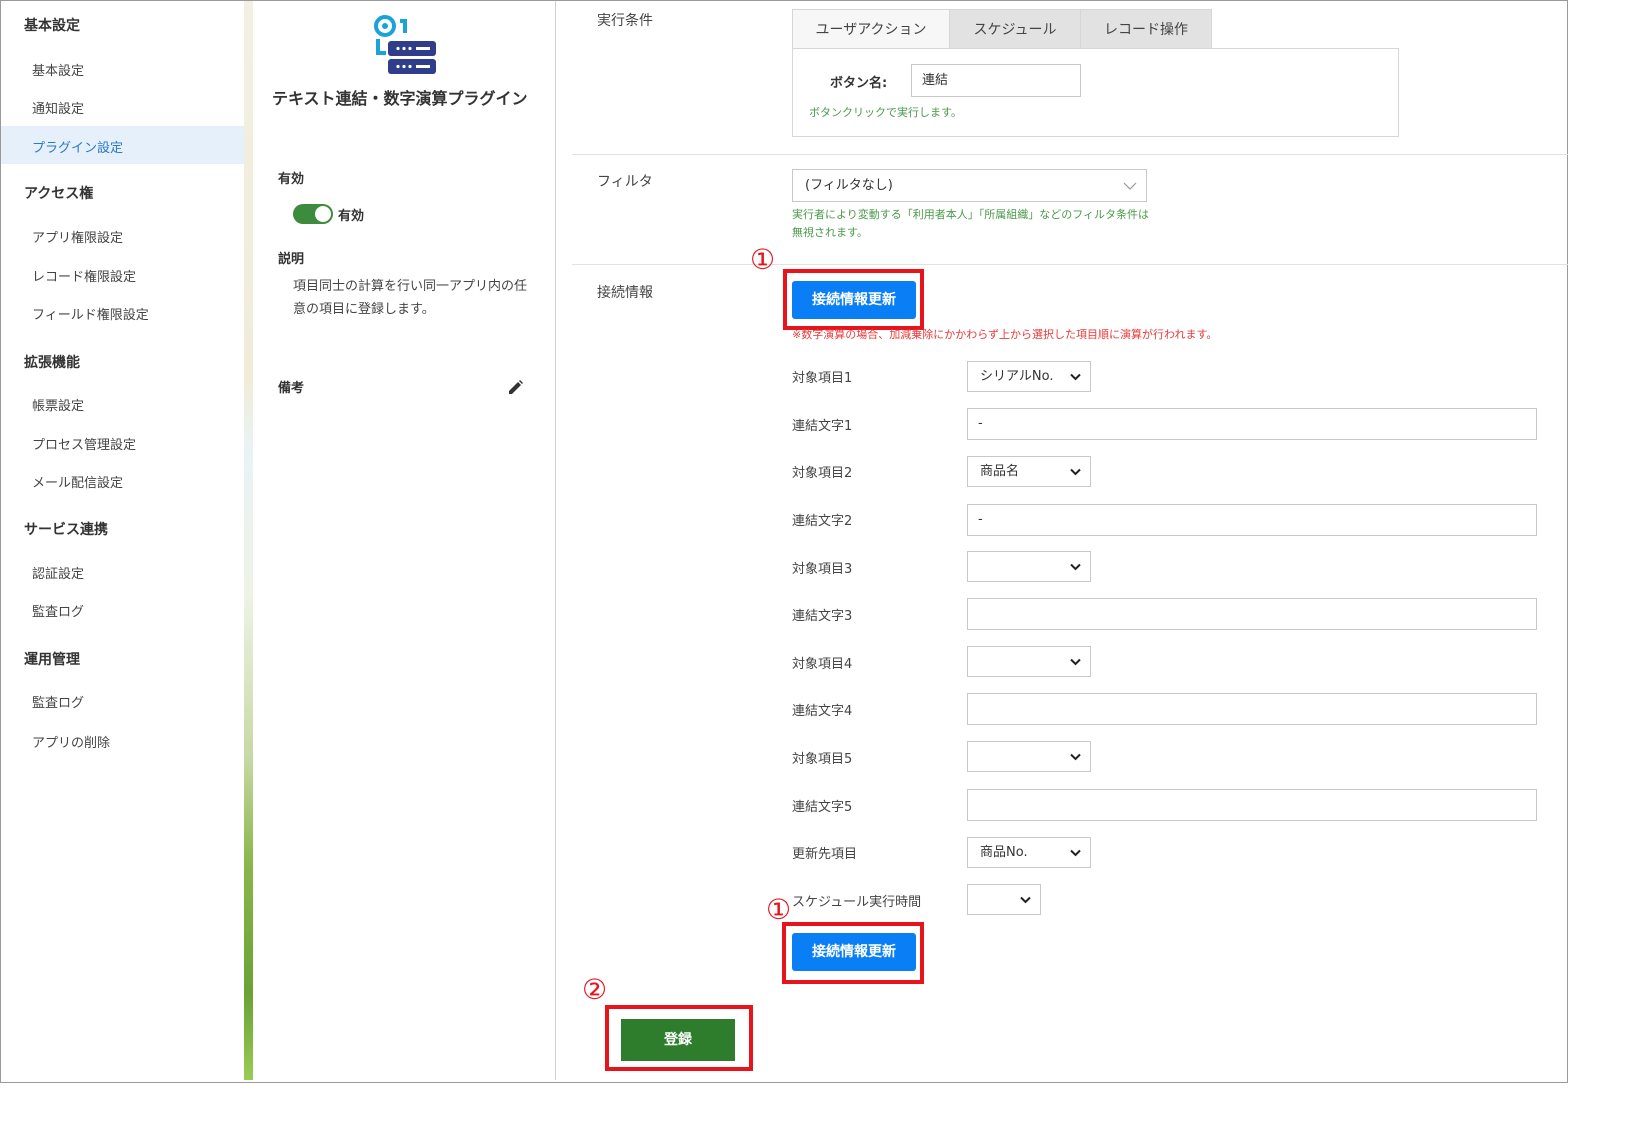 Image resolution: width=1635 pixels, height=1129 pixels. Describe the element at coordinates (1029, 756) in the screenshot. I see `target-item-5-select` at that location.